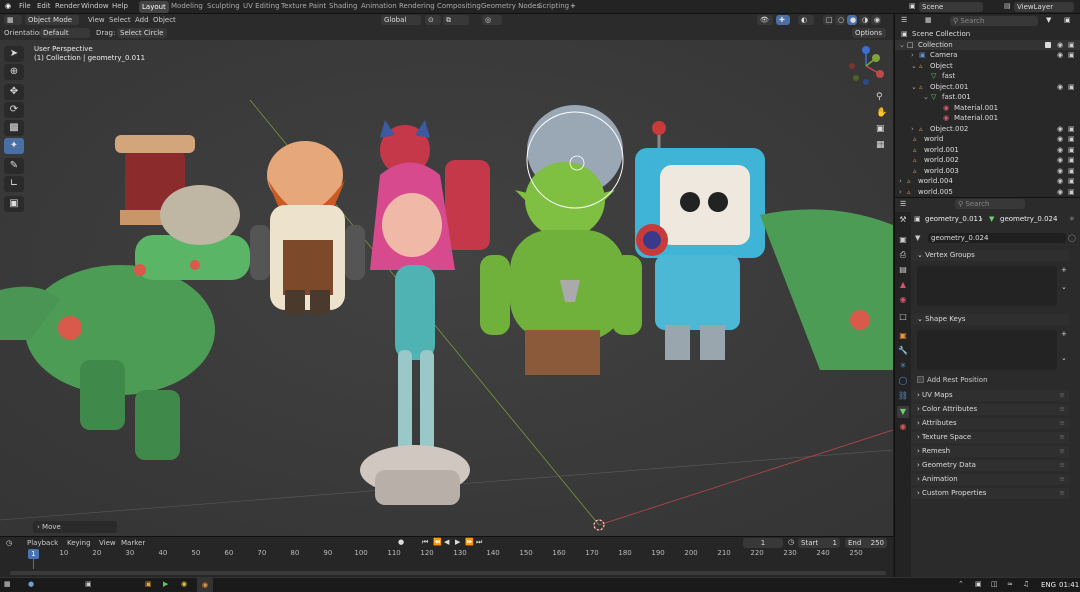 Image resolution: width=1080 pixels, height=592 pixels. Describe the element at coordinates (987, 350) in the screenshot. I see `shape-keys-list` at that location.